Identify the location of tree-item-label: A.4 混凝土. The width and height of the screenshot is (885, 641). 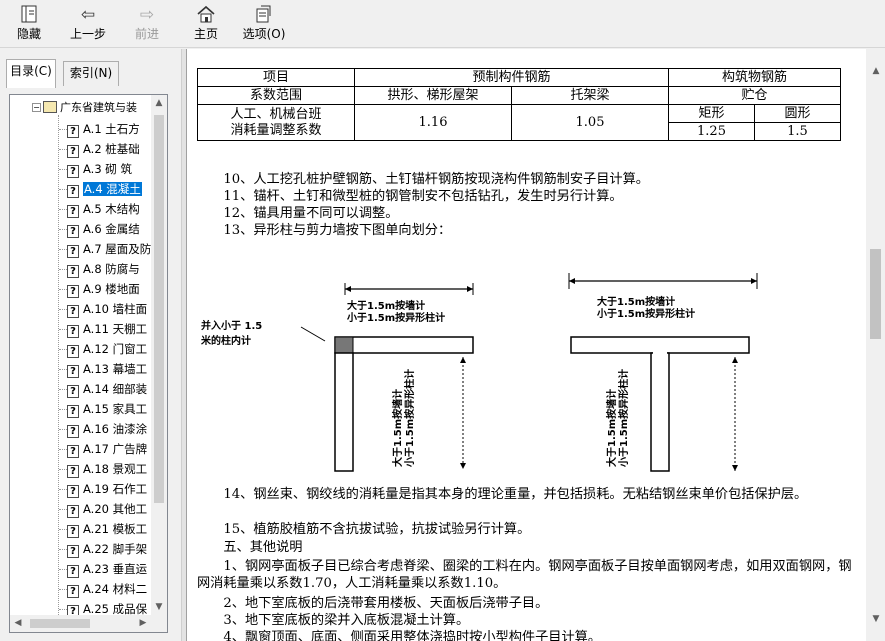
(112, 189).